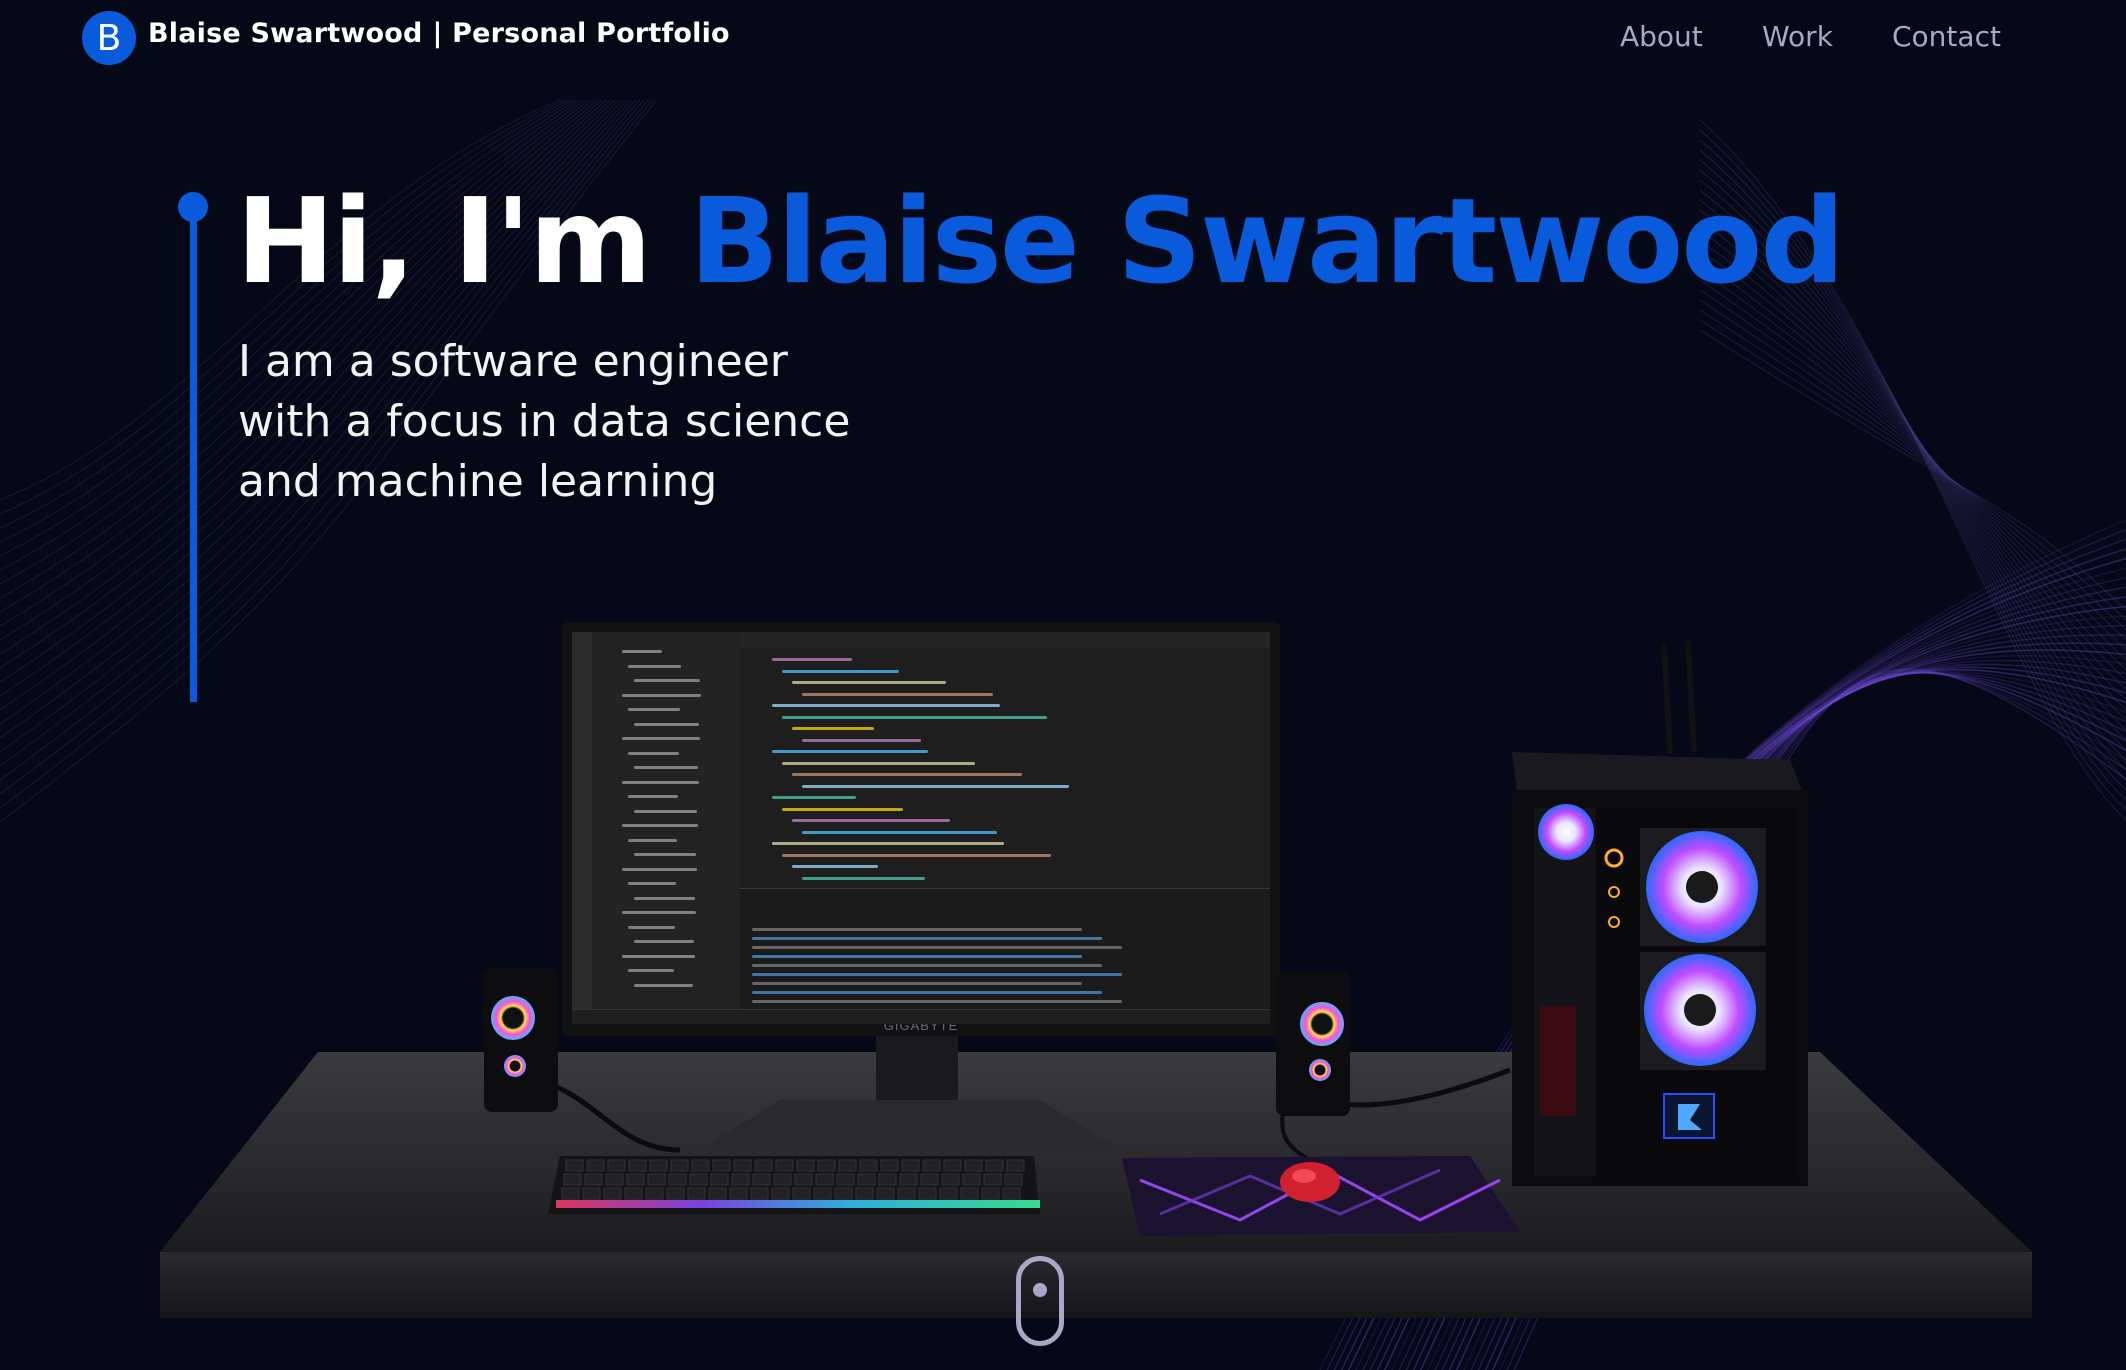 The width and height of the screenshot is (2126, 1370). I want to click on pc-fan-side, so click(1566, 832).